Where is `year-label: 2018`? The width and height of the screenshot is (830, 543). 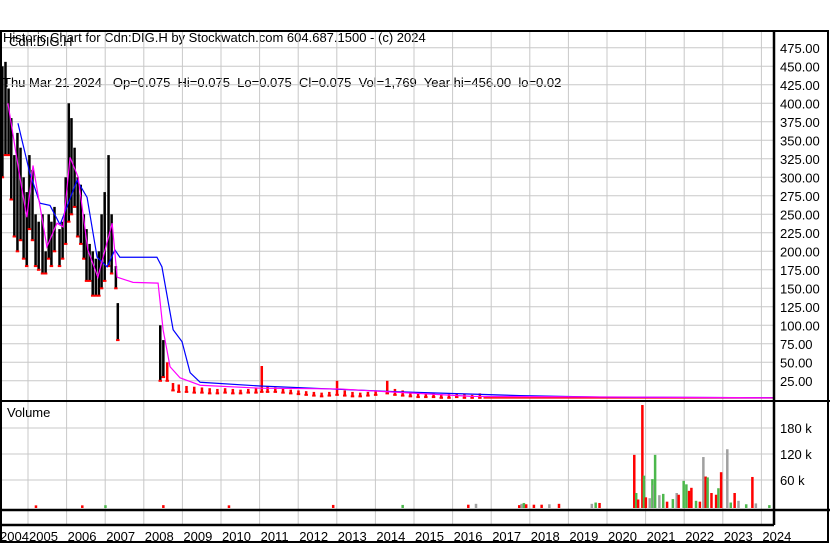
year-label: 2018 is located at coordinates (545, 536).